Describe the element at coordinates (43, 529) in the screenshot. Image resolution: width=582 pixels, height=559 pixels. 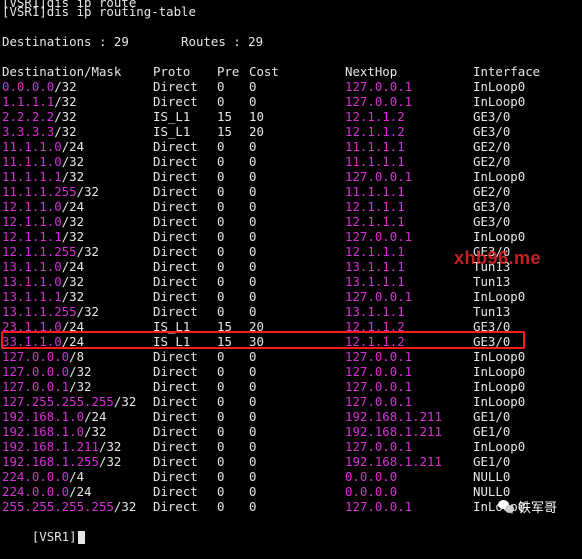
I see `prompt-line: [VSR1]` at that location.